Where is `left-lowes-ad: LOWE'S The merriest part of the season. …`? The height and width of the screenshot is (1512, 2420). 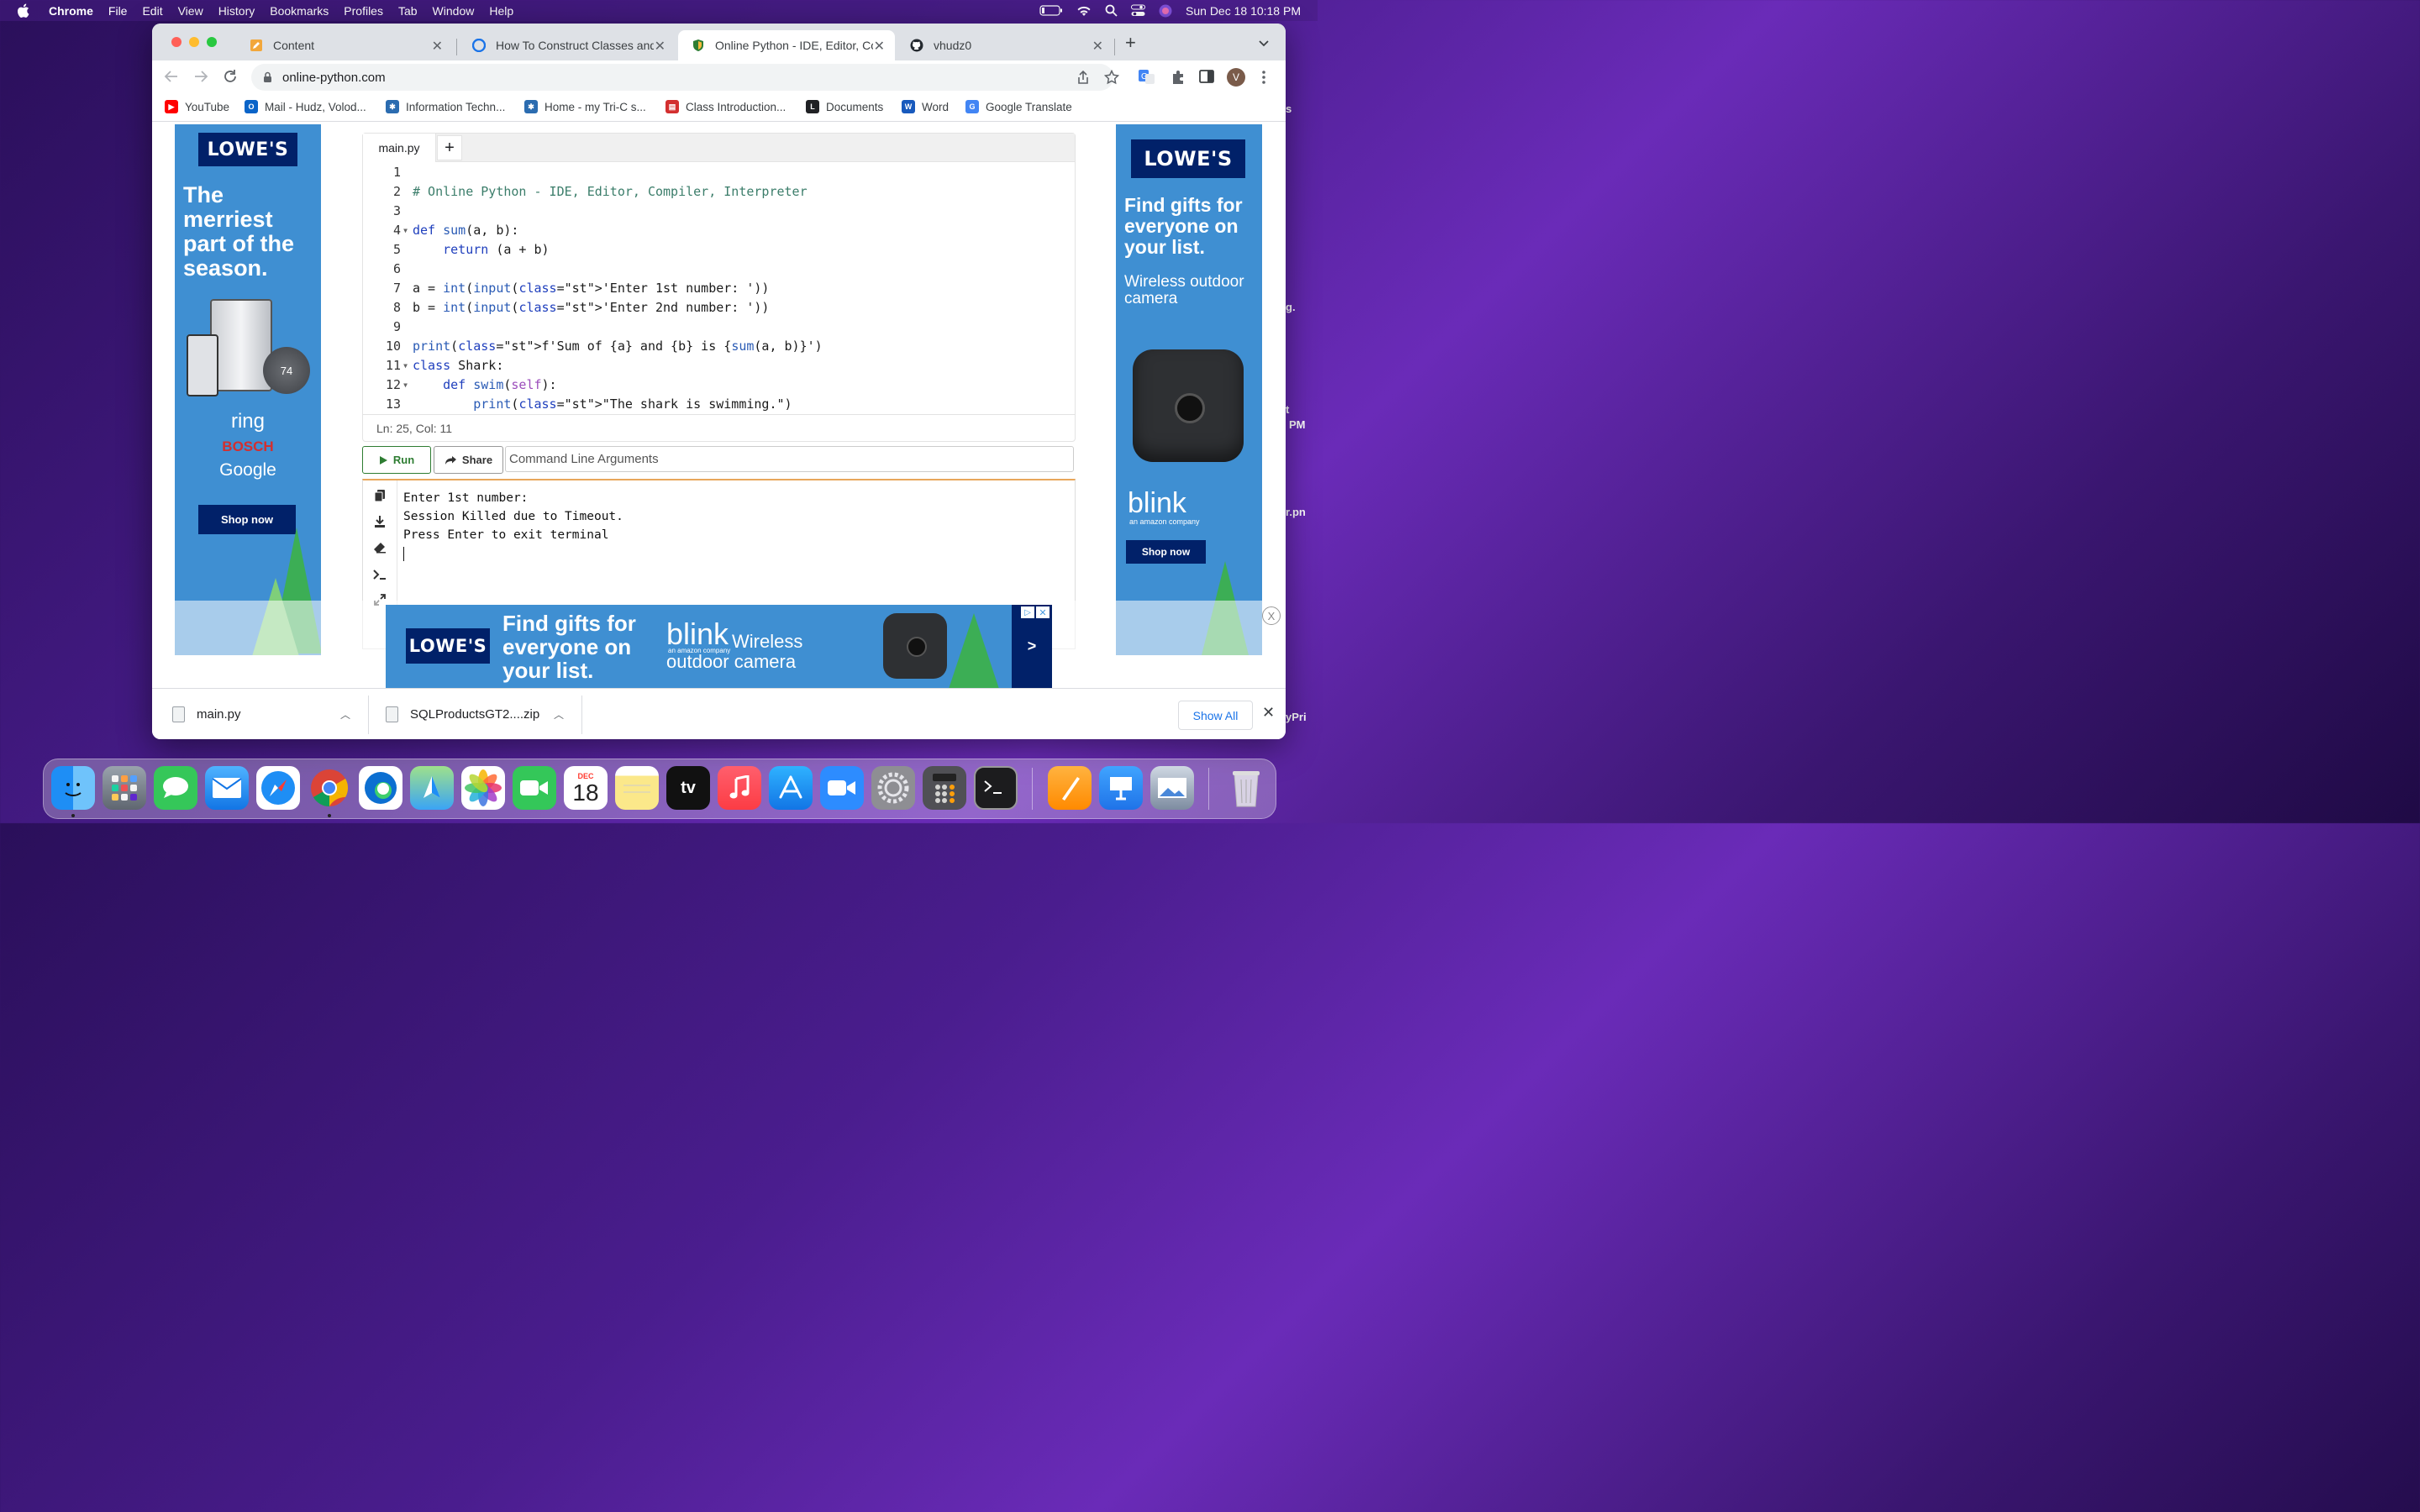 left-lowes-ad: LOWE'S The merriest part of the season. … is located at coordinates (248, 389).